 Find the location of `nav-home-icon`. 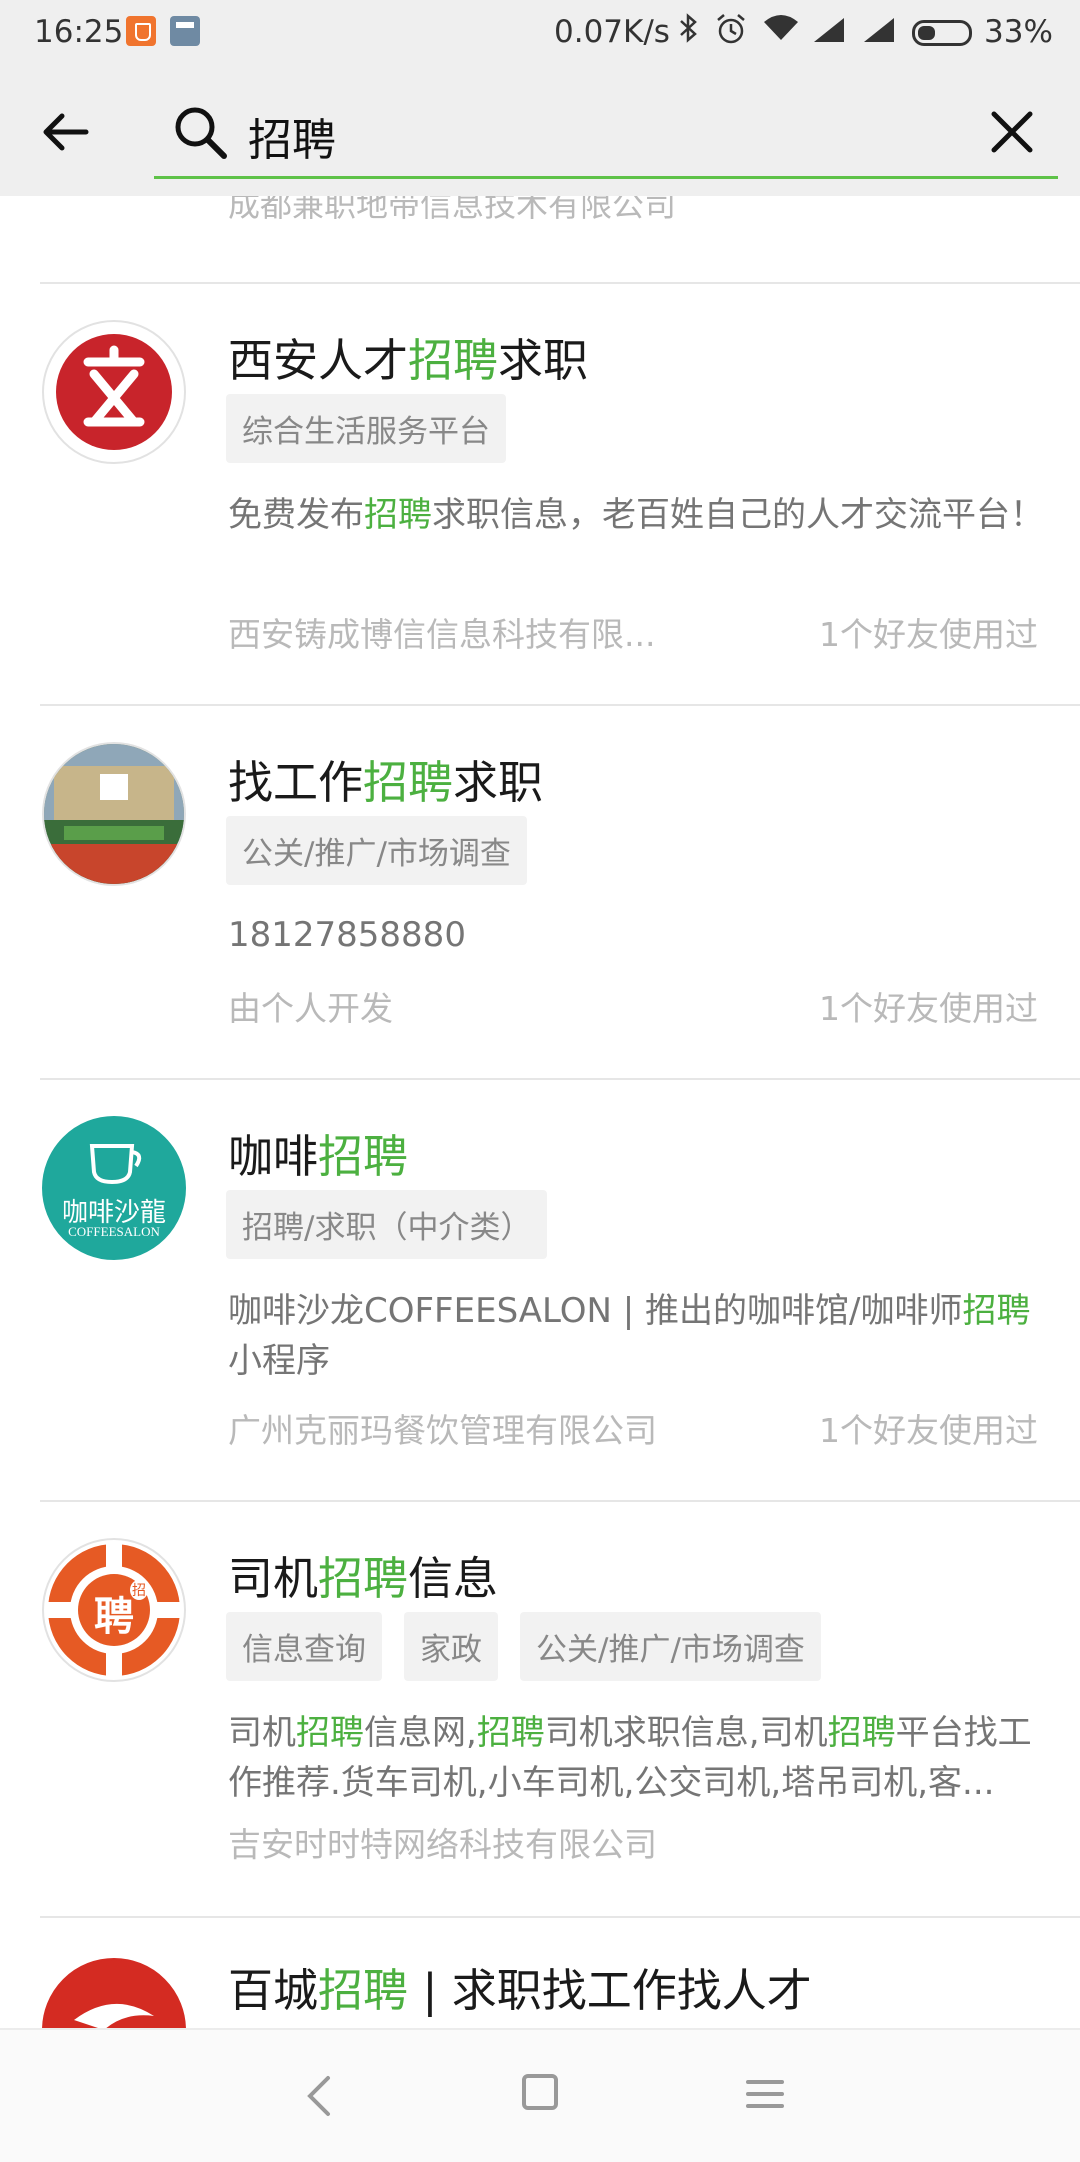

nav-home-icon is located at coordinates (540, 2092).